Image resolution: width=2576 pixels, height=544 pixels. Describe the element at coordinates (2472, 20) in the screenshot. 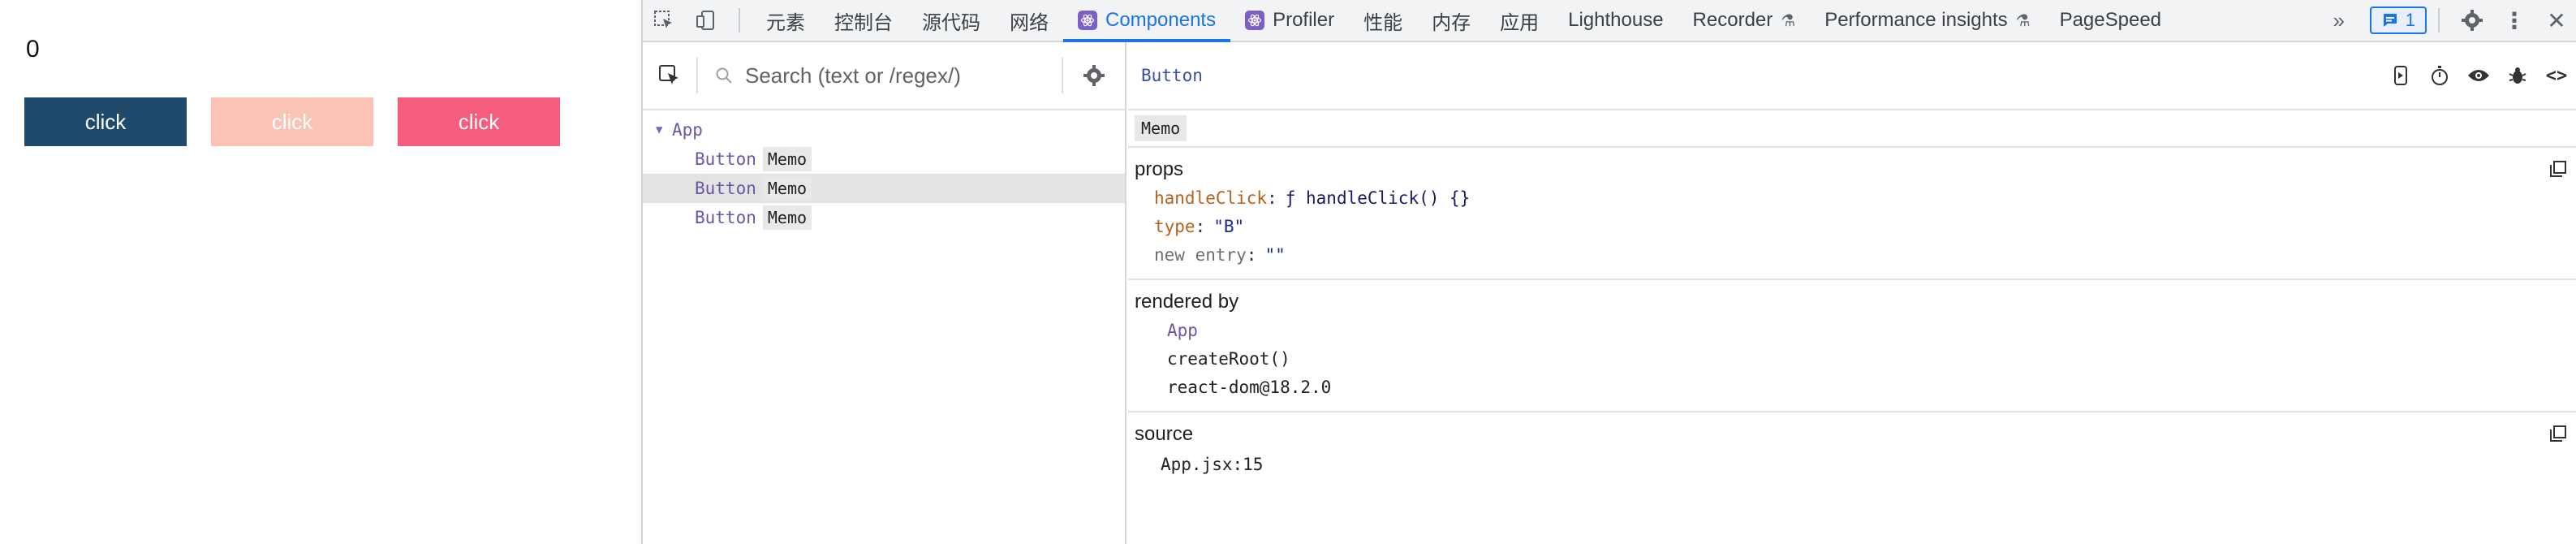

I see `settings-gear-icon` at that location.